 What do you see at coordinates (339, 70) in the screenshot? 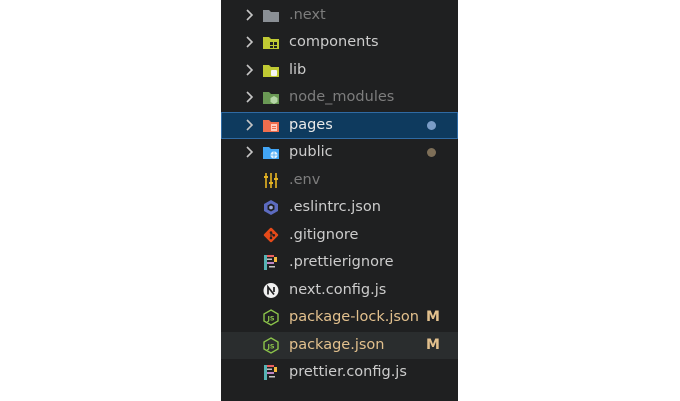
I see `tree-item-lib-folder: lib` at bounding box center [339, 70].